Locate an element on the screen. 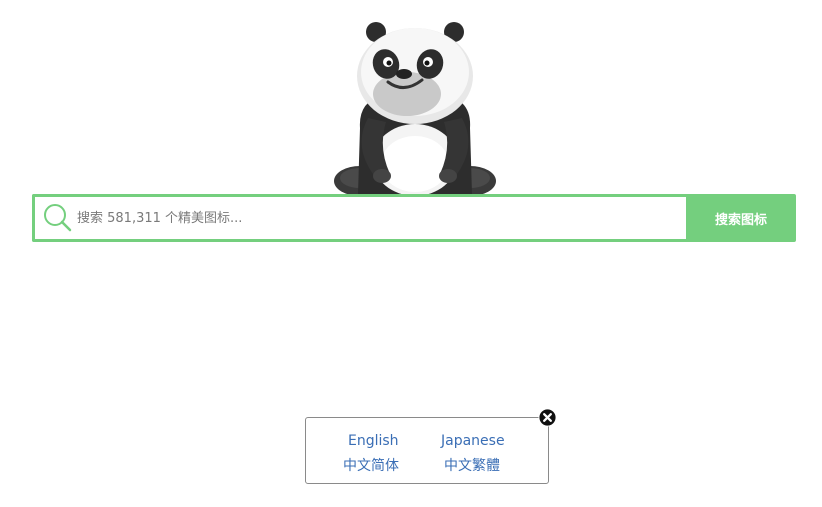 The width and height of the screenshot is (822, 507). search-box is located at coordinates (359, 218).